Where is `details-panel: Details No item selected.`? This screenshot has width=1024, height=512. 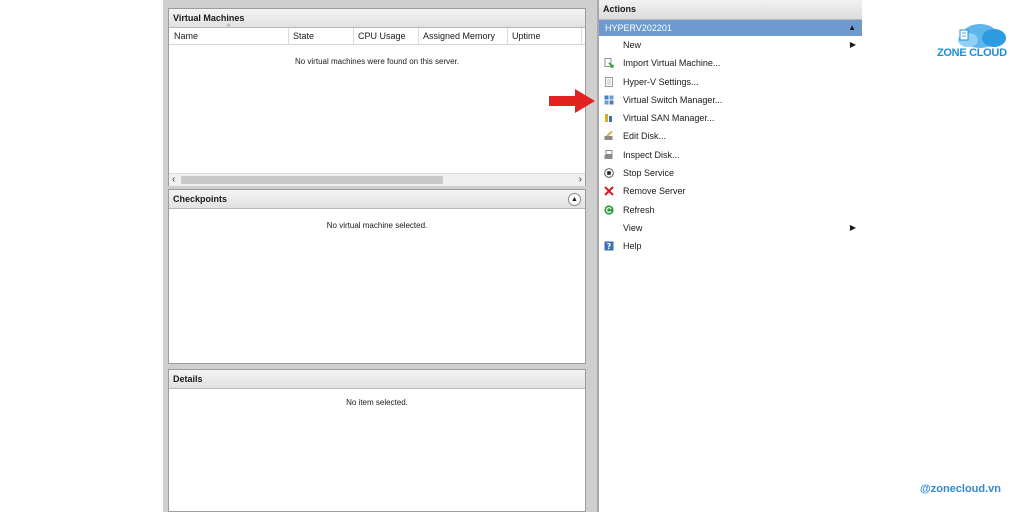
details-panel: Details No item selected. is located at coordinates (377, 440).